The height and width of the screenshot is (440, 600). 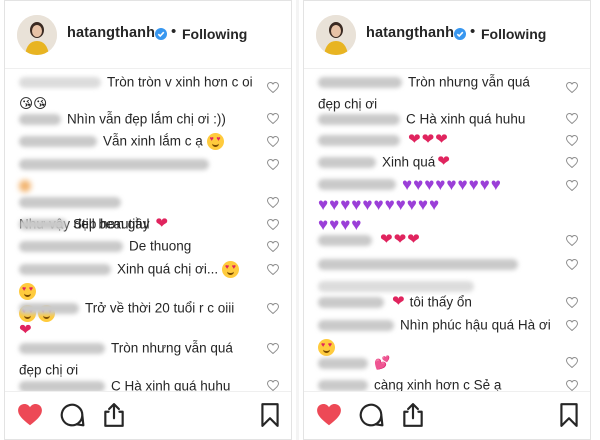 What do you see at coordinates (379, 204) in the screenshot?
I see `purple-heart-emoji-icon: ♥♥♥♥♥♥♥♥♥♥♥` at bounding box center [379, 204].